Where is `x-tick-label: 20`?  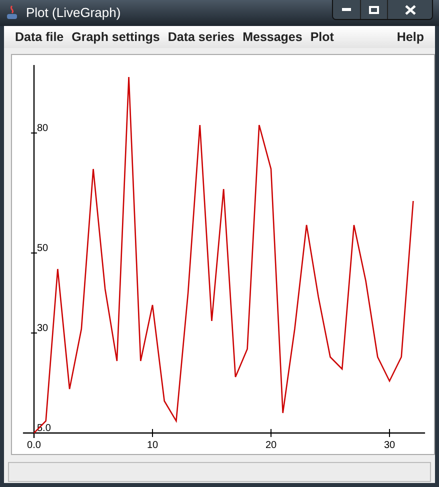
x-tick-label: 20 is located at coordinates (271, 445).